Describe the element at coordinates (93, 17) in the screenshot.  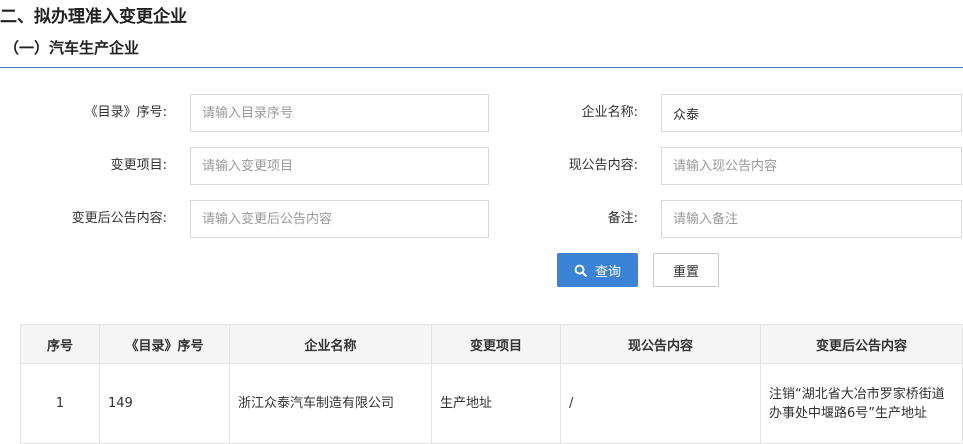
I see `section-title: 二、拟办理准入变更企业` at that location.